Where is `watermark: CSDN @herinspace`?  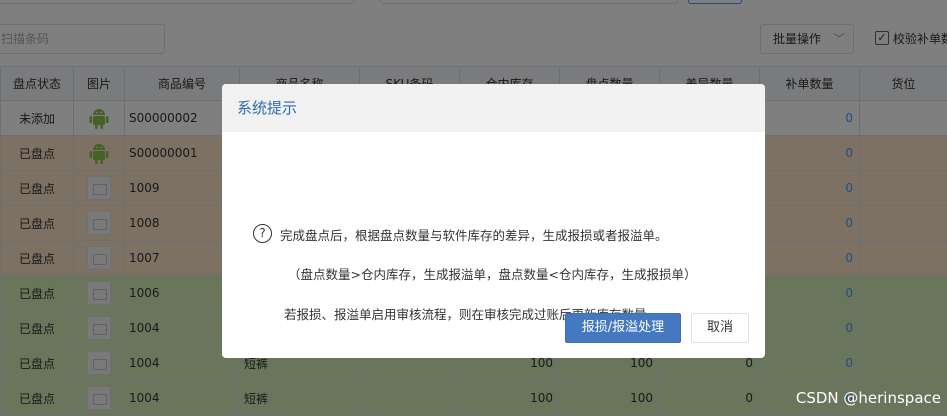 watermark: CSDN @herinspace is located at coordinates (868, 398).